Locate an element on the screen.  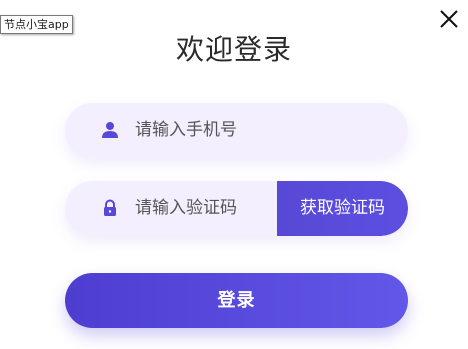
verification-code-input: 请输入验证码 获取验证码 is located at coordinates (236, 208).